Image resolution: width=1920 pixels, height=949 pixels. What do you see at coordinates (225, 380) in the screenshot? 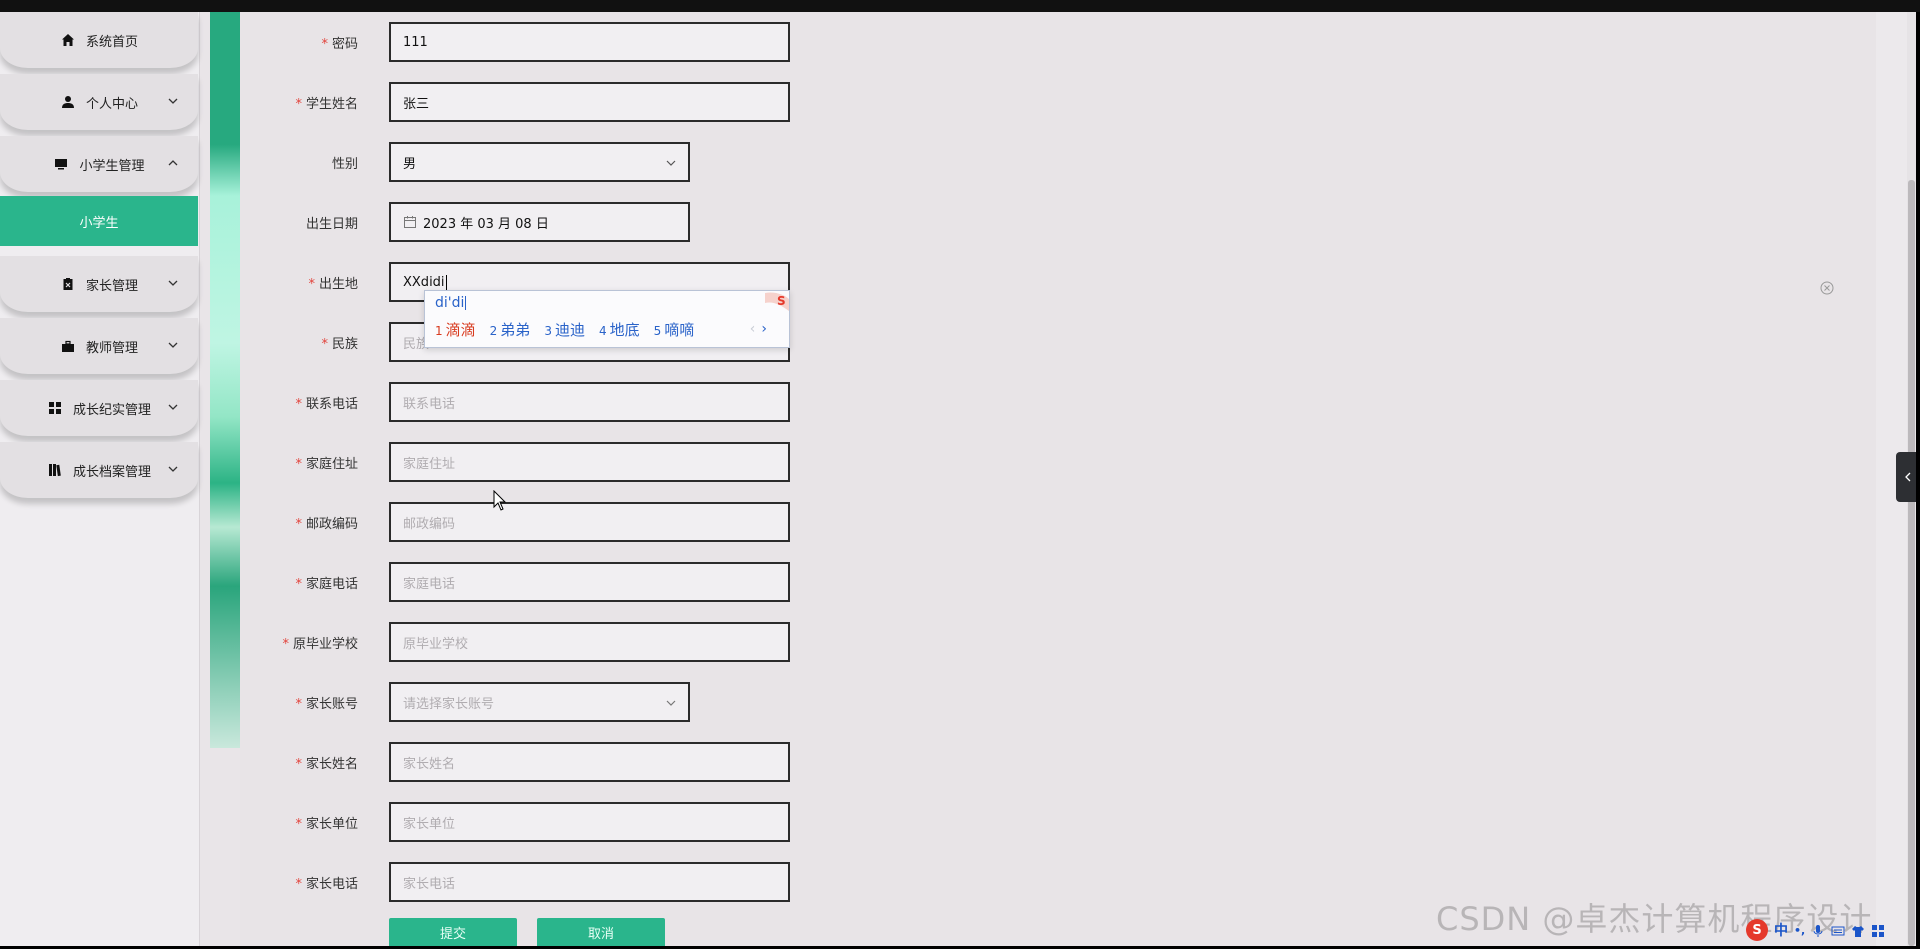
I see `decorative-banner-strip` at bounding box center [225, 380].